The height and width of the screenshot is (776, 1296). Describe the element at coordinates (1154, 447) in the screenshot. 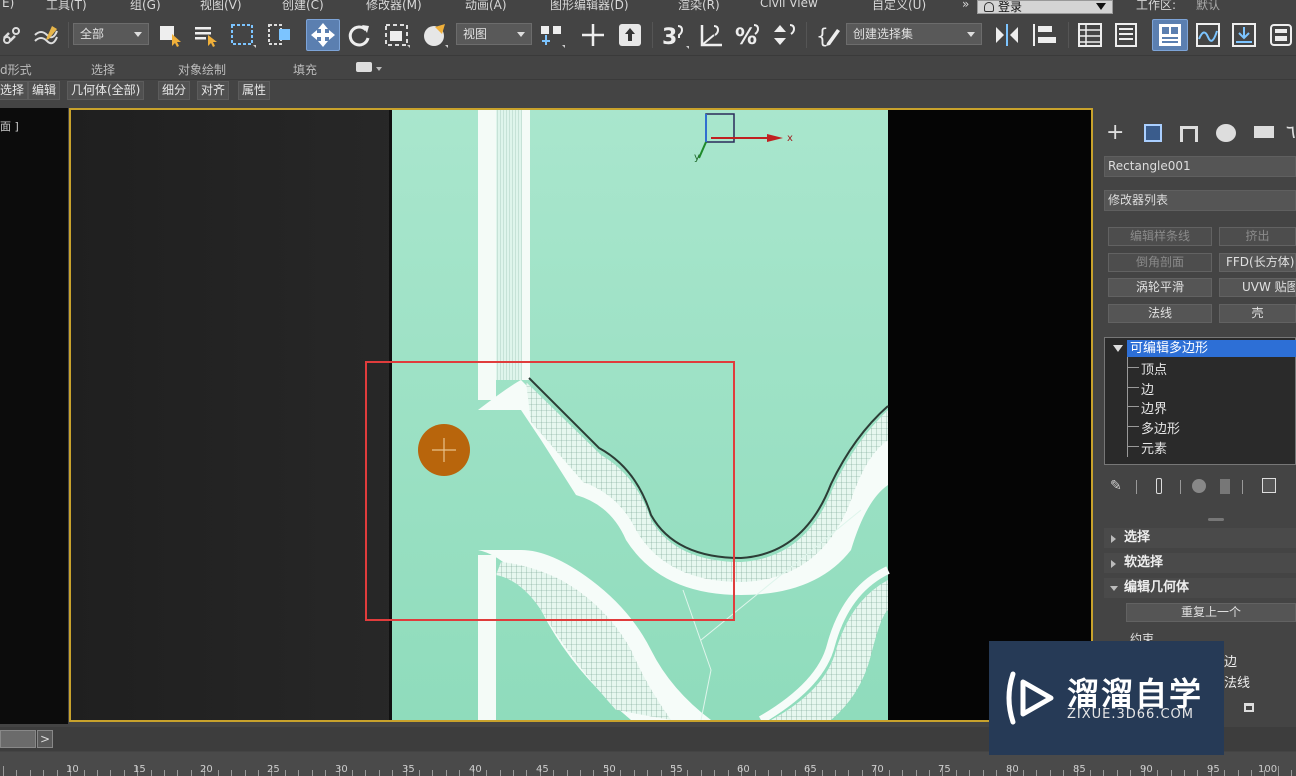

I see `stack-sub-element: 元素` at that location.